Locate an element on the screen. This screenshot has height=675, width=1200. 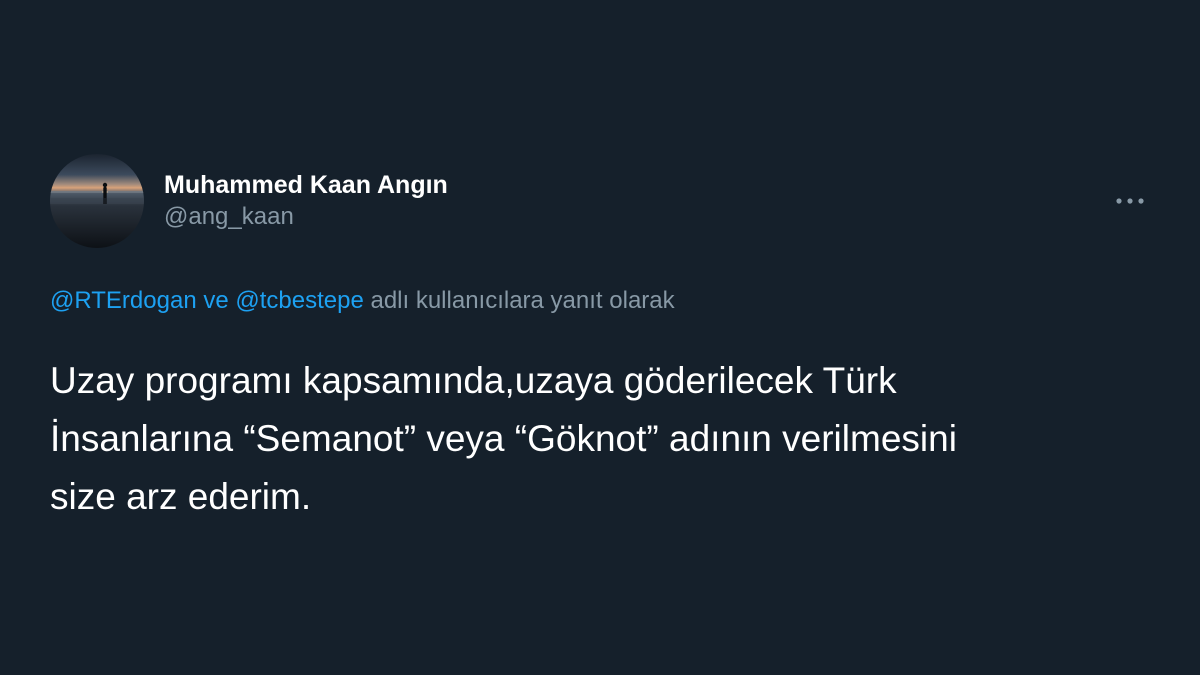
avatar-image is located at coordinates (97, 201).